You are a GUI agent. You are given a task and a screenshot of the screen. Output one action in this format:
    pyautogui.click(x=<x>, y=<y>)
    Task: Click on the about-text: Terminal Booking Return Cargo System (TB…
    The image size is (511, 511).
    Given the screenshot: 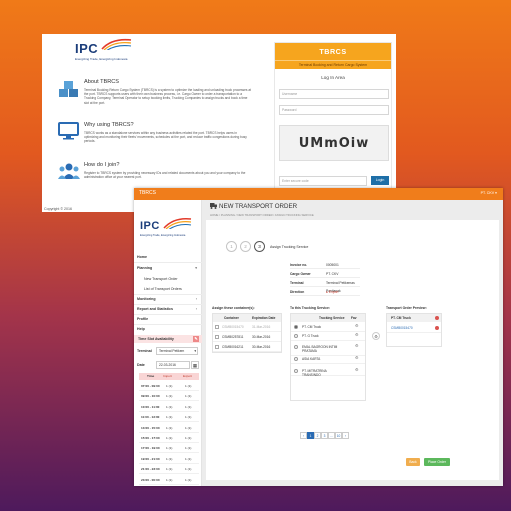 What is the action you would take?
    pyautogui.click(x=168, y=96)
    